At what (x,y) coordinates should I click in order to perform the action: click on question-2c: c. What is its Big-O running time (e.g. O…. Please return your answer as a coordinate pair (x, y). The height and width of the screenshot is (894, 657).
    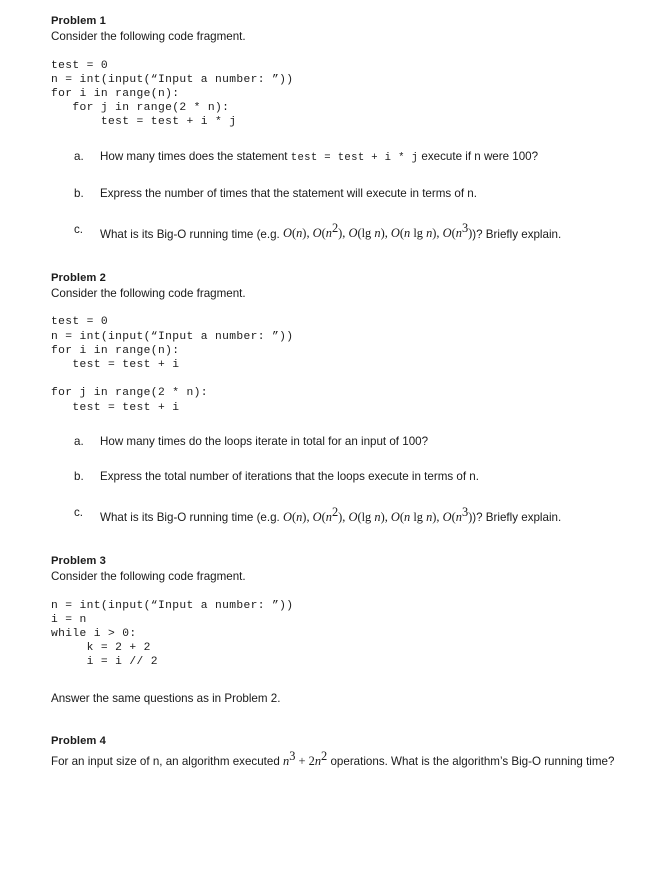
    Looking at the image, I should click on (336, 515).